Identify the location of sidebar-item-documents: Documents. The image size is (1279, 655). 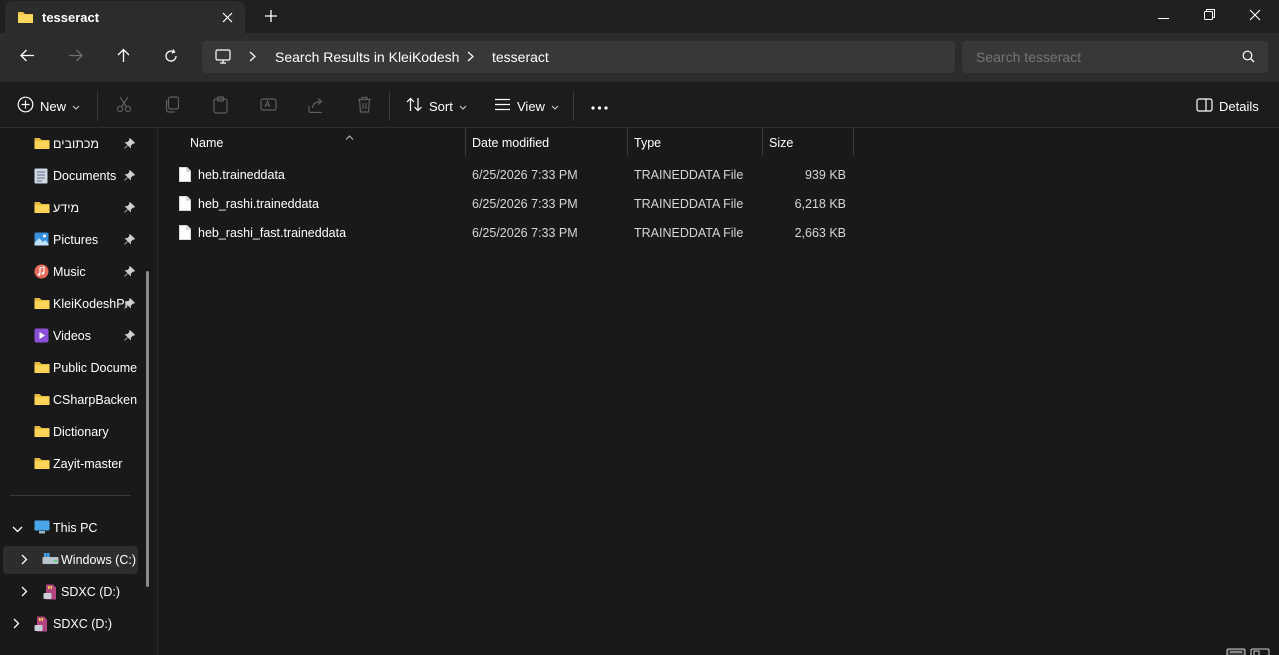
(70, 176).